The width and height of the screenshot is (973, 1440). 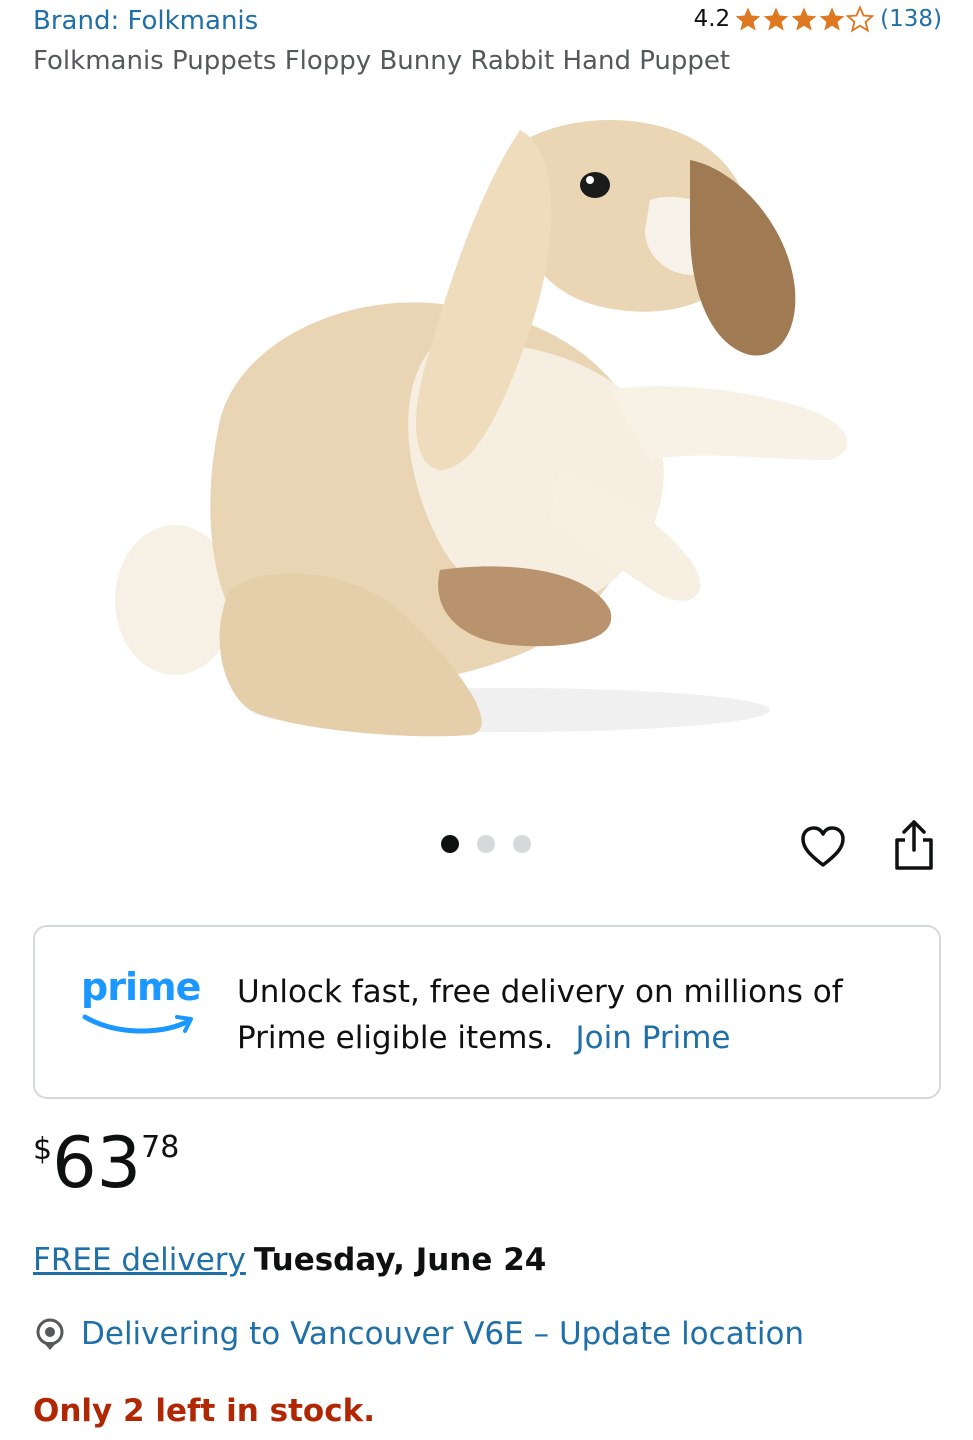 What do you see at coordinates (400, 1260) in the screenshot?
I see `delivery-date: Tuesday, June 24` at bounding box center [400, 1260].